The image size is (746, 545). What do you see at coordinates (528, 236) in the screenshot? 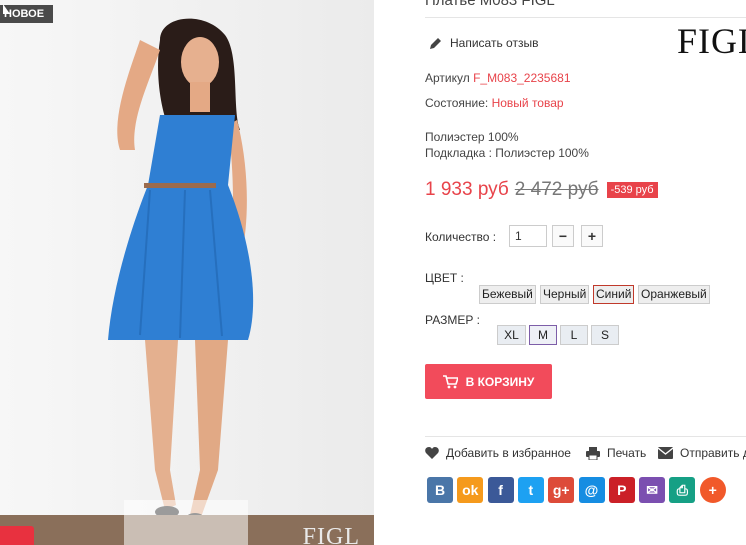
I see `quantity-input: 1` at bounding box center [528, 236].